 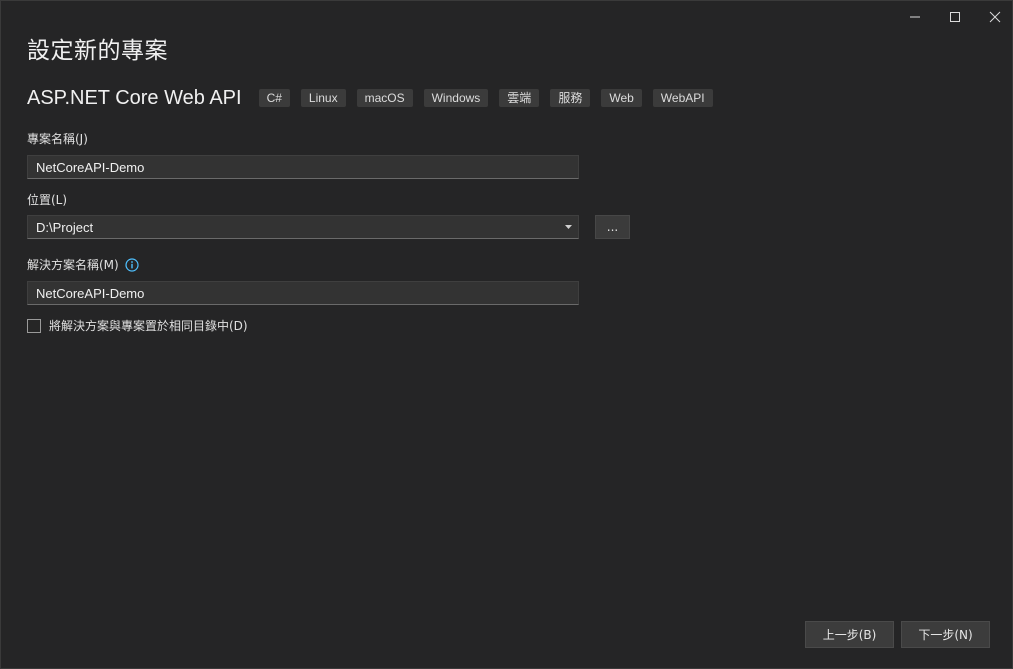 I want to click on info-icon, so click(x=132, y=264).